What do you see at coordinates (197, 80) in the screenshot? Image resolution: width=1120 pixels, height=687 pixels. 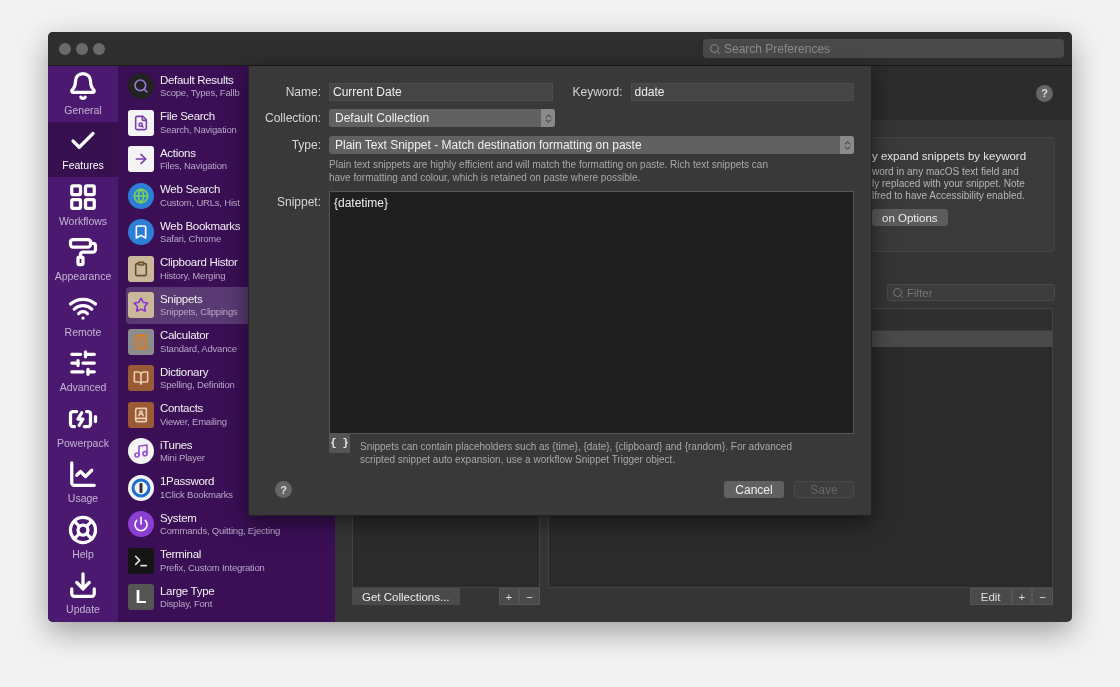 I see `feature-title: Default Results` at bounding box center [197, 80].